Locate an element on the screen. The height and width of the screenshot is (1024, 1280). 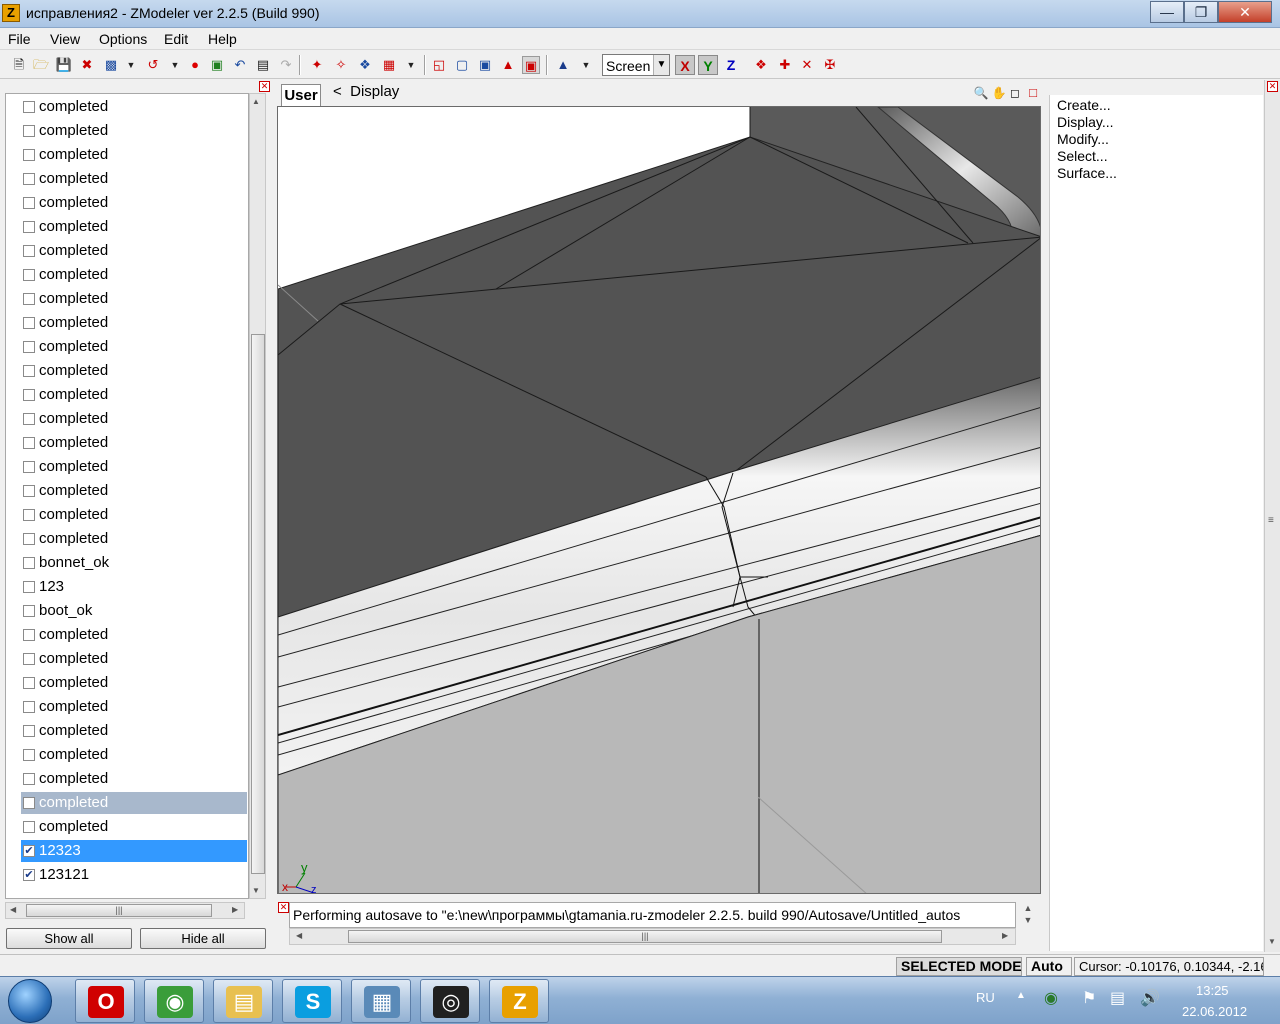
scale-axis-icon: ✠ is located at coordinates (830, 65).